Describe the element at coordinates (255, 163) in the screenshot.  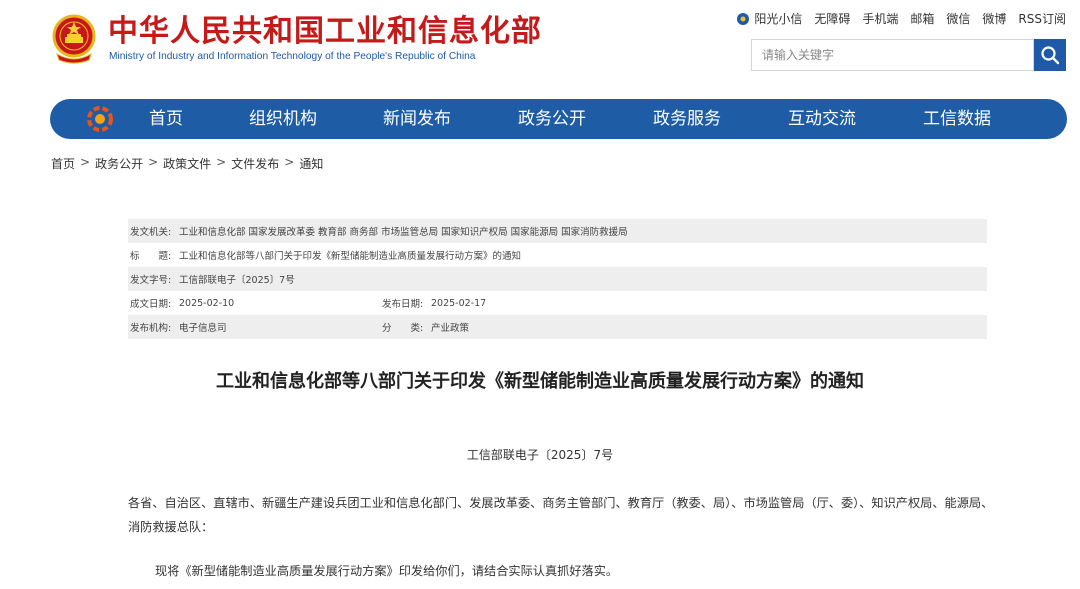
I see `breadcrumb-file-release: 文件发布` at that location.